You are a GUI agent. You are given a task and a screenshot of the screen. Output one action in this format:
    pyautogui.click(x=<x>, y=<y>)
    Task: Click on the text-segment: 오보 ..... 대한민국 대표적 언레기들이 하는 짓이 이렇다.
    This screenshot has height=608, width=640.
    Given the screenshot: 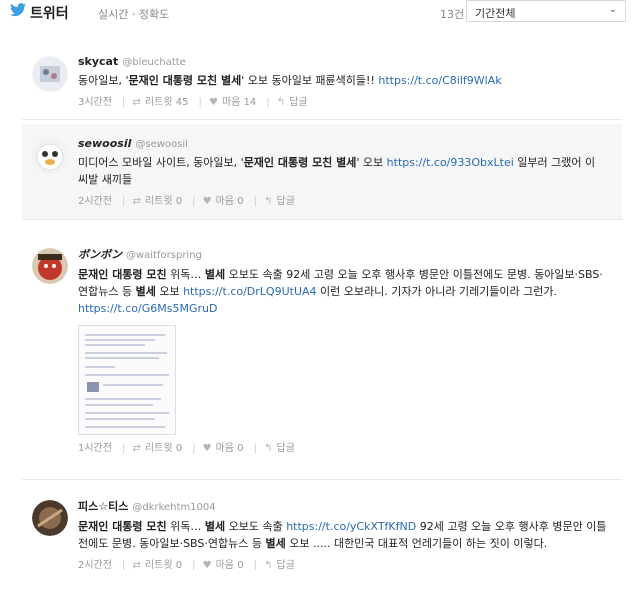 What is the action you would take?
    pyautogui.click(x=416, y=543)
    